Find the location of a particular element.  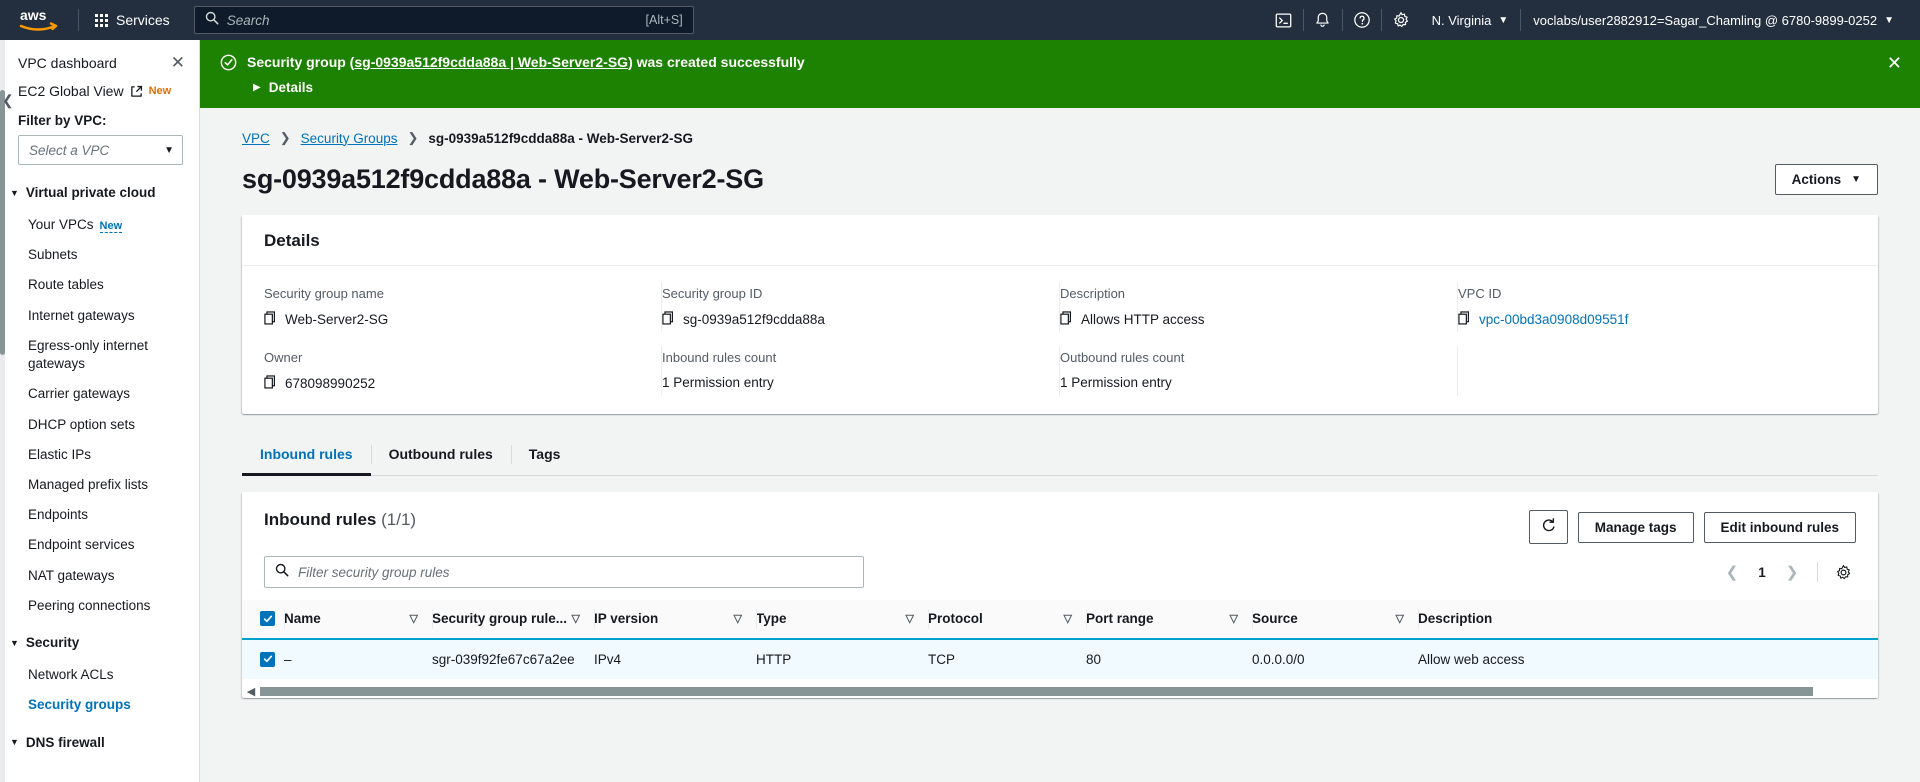

new-badge: New is located at coordinates (160, 91).